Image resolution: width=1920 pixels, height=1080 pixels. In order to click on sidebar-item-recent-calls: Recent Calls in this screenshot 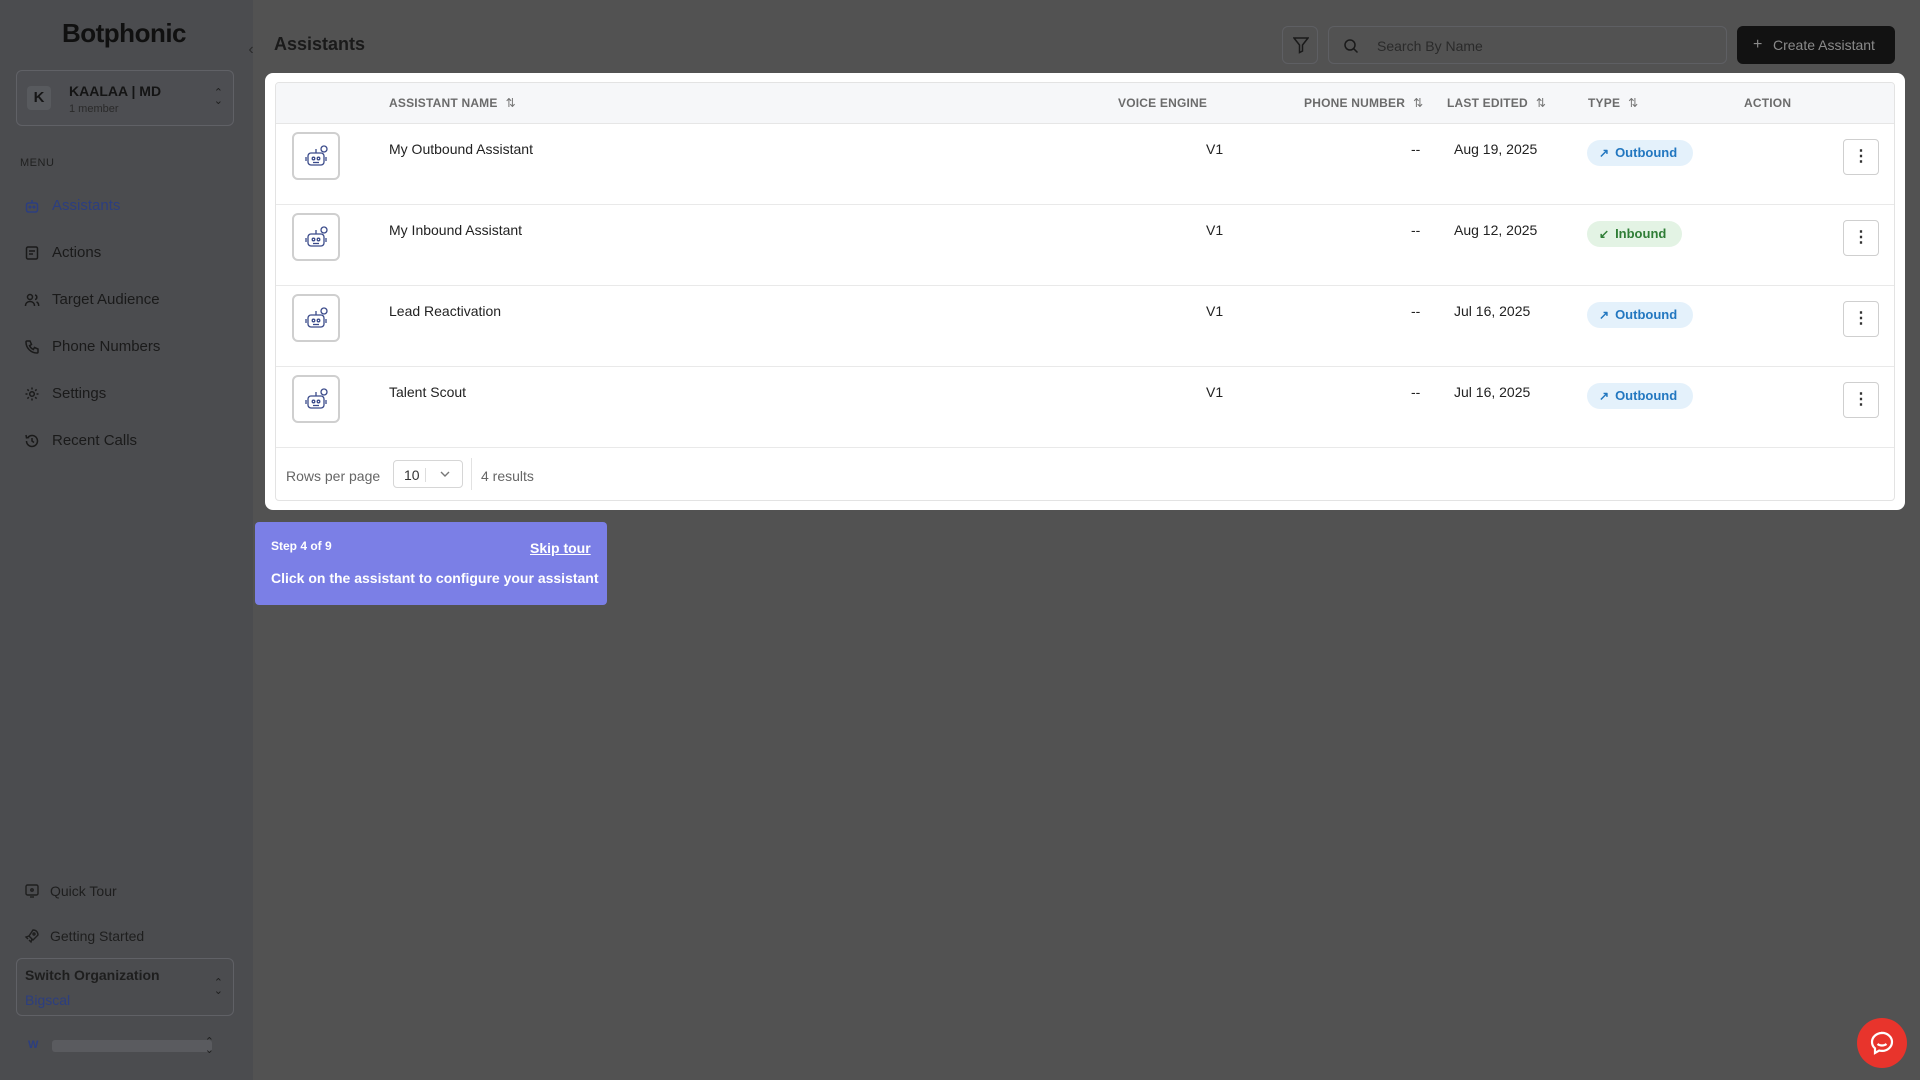, I will do `click(129, 441)`.